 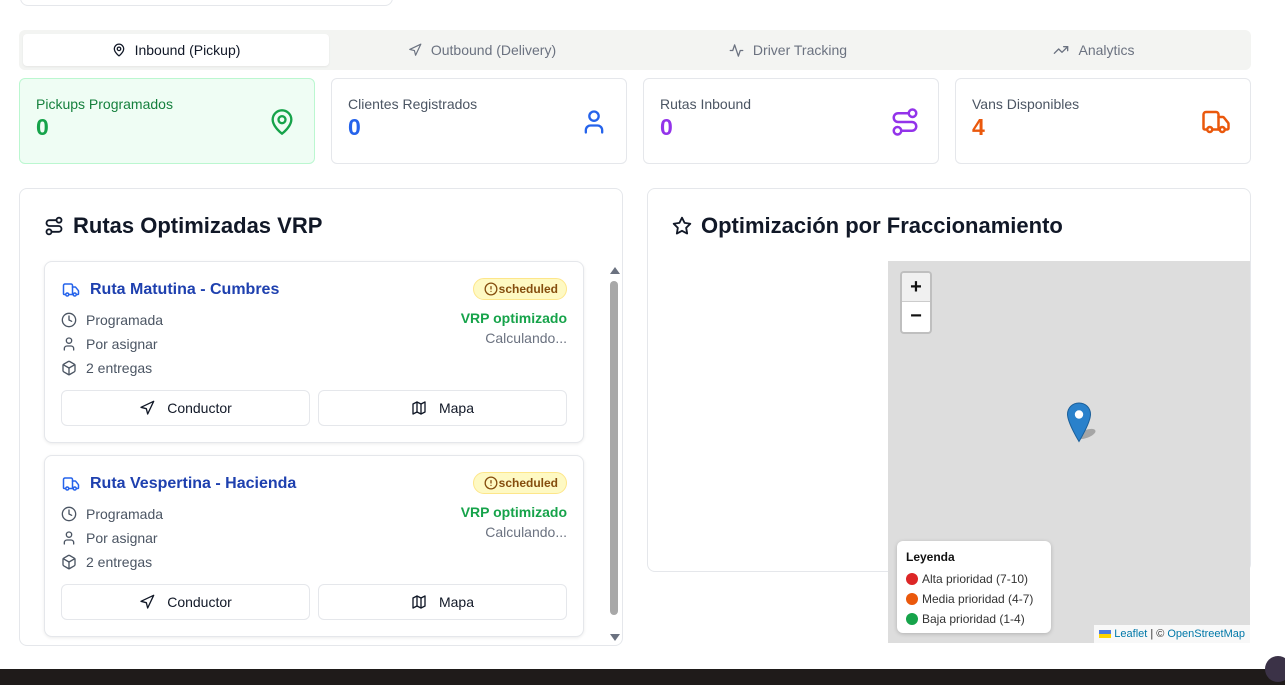 What do you see at coordinates (800, 50) in the screenshot?
I see `tab-label: Driver Tracking` at bounding box center [800, 50].